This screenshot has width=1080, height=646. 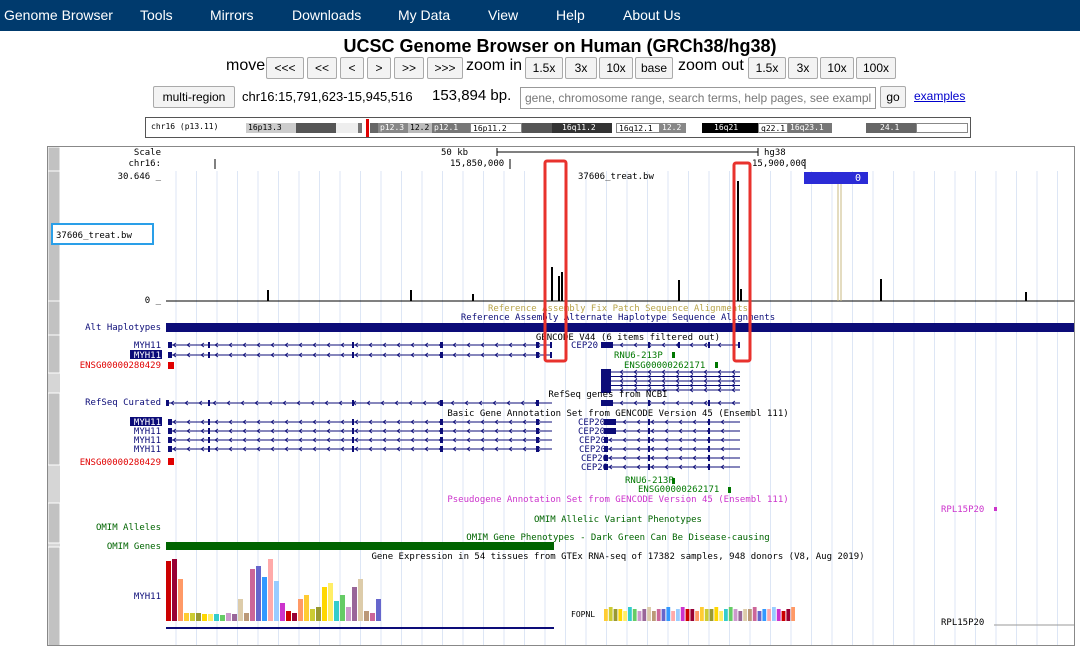 What do you see at coordinates (322, 68) in the screenshot?
I see `move-left-button: <<` at bounding box center [322, 68].